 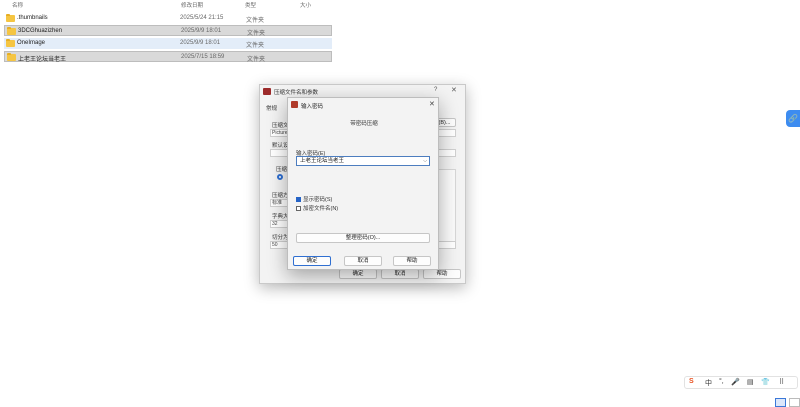 I want to click on column-name: 名称, so click(x=17, y=5).